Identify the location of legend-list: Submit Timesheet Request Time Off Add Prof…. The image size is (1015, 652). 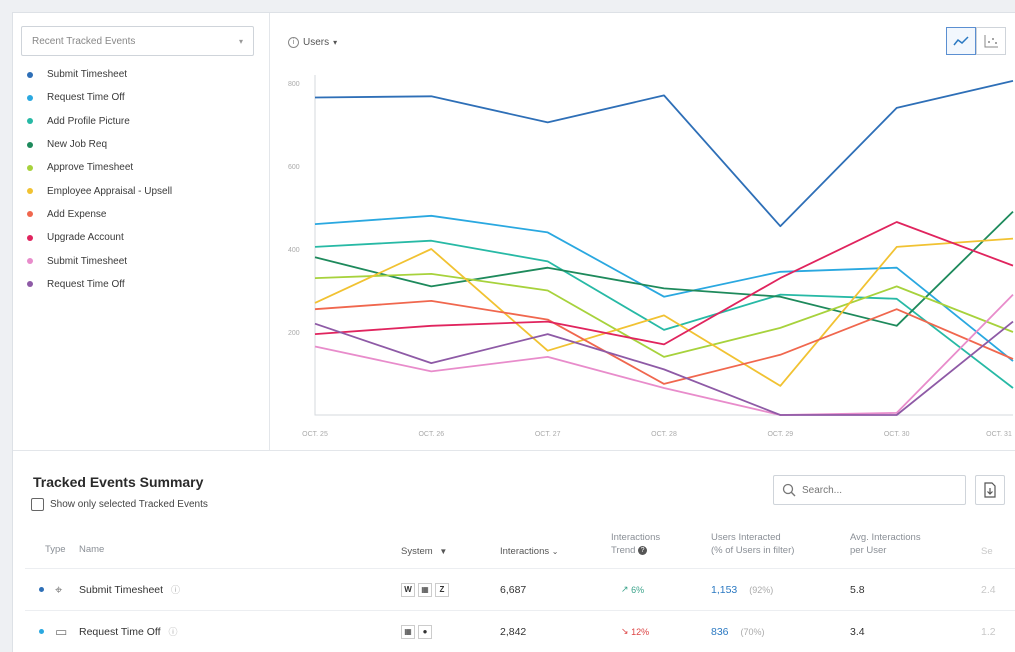
(99, 179).